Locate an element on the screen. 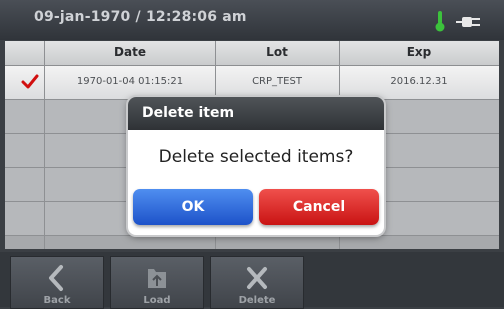  back-label: Back is located at coordinates (57, 300).